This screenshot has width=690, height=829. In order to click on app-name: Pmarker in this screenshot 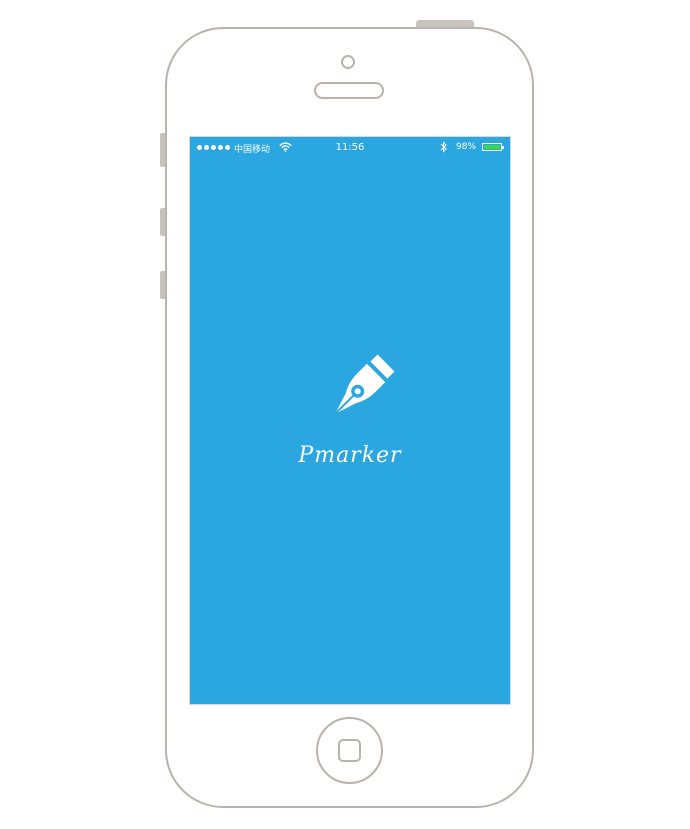, I will do `click(350, 455)`.